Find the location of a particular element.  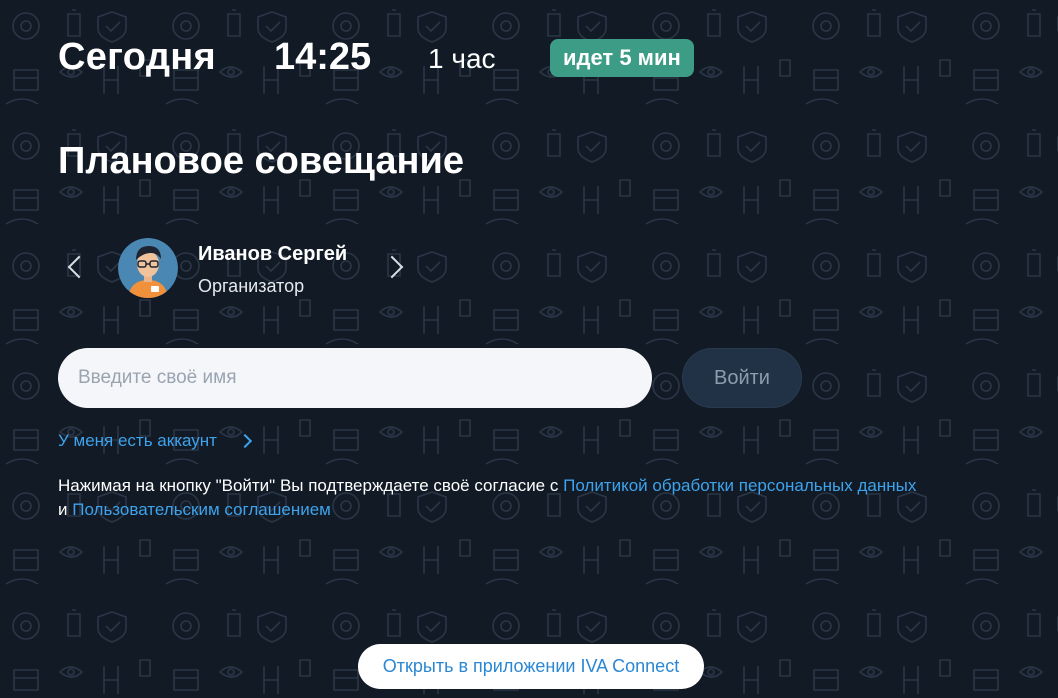

privacy-policy-link: Политикой обработки персональных данных is located at coordinates (739, 485).